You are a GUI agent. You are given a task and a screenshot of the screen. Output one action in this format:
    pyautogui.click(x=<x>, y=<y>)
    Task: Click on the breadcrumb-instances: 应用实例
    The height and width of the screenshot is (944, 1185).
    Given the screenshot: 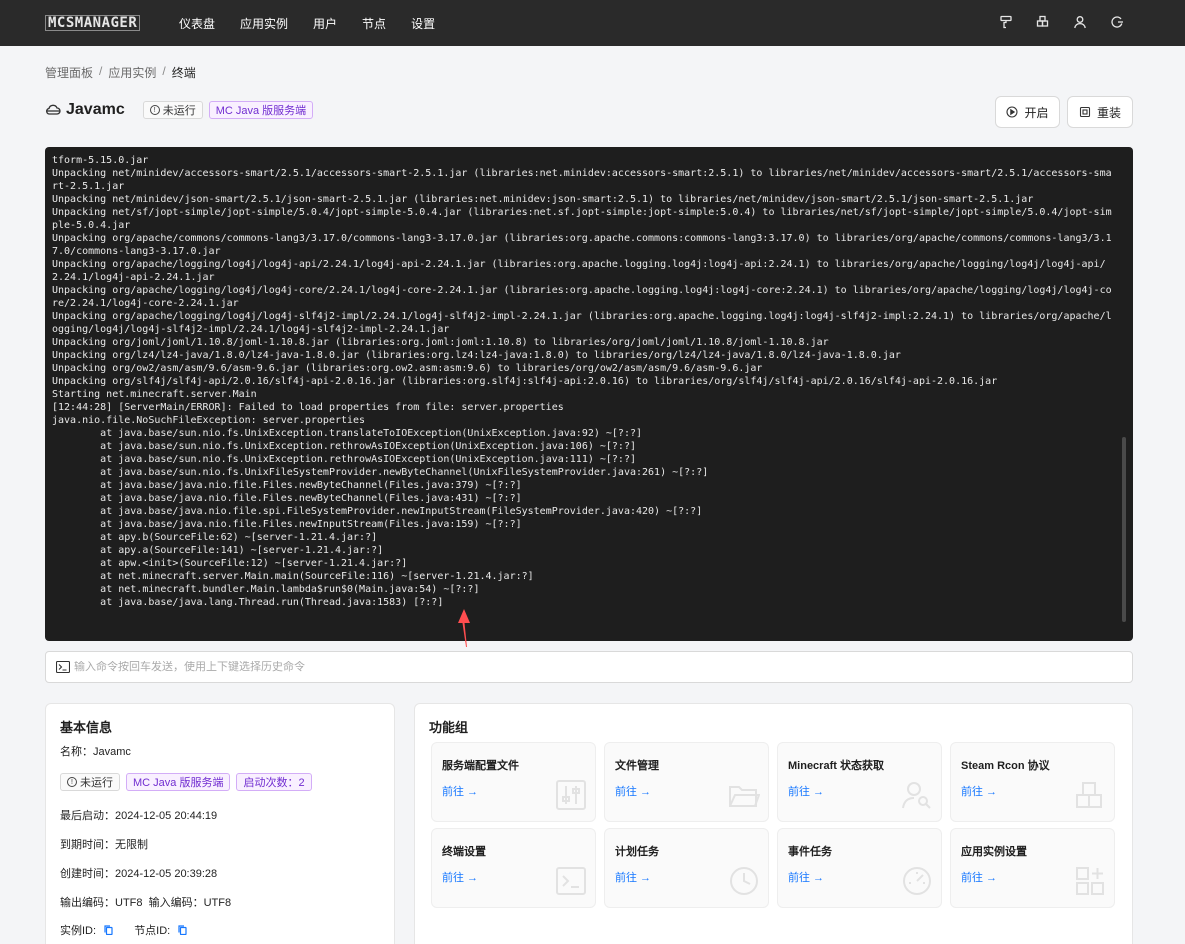 What is the action you would take?
    pyautogui.click(x=132, y=72)
    